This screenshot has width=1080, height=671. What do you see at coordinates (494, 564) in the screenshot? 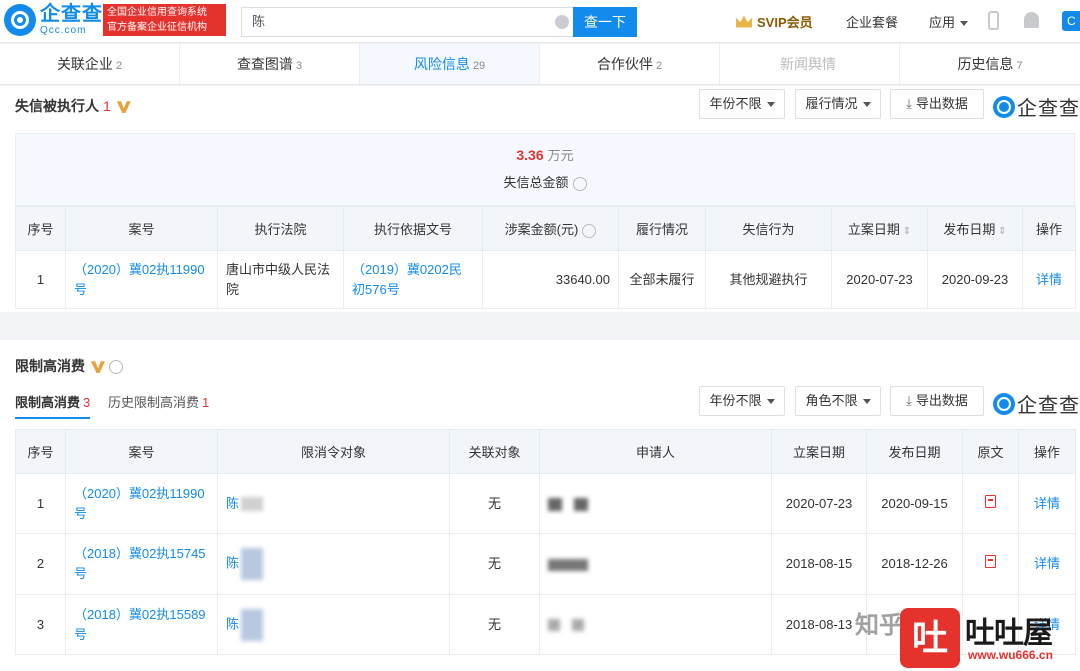
I see `cell-related: 无` at bounding box center [494, 564].